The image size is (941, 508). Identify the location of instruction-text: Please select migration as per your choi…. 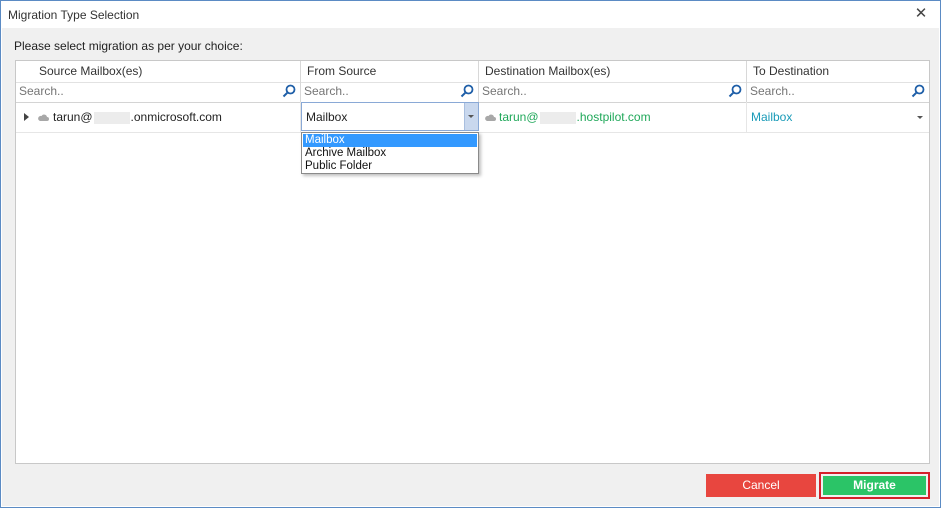
(128, 46).